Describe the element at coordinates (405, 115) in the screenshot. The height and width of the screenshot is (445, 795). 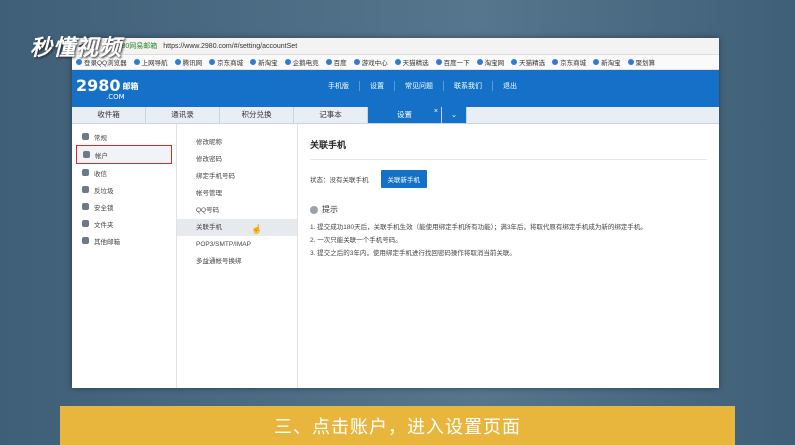
I see `tab-settings: 设置 ×` at that location.